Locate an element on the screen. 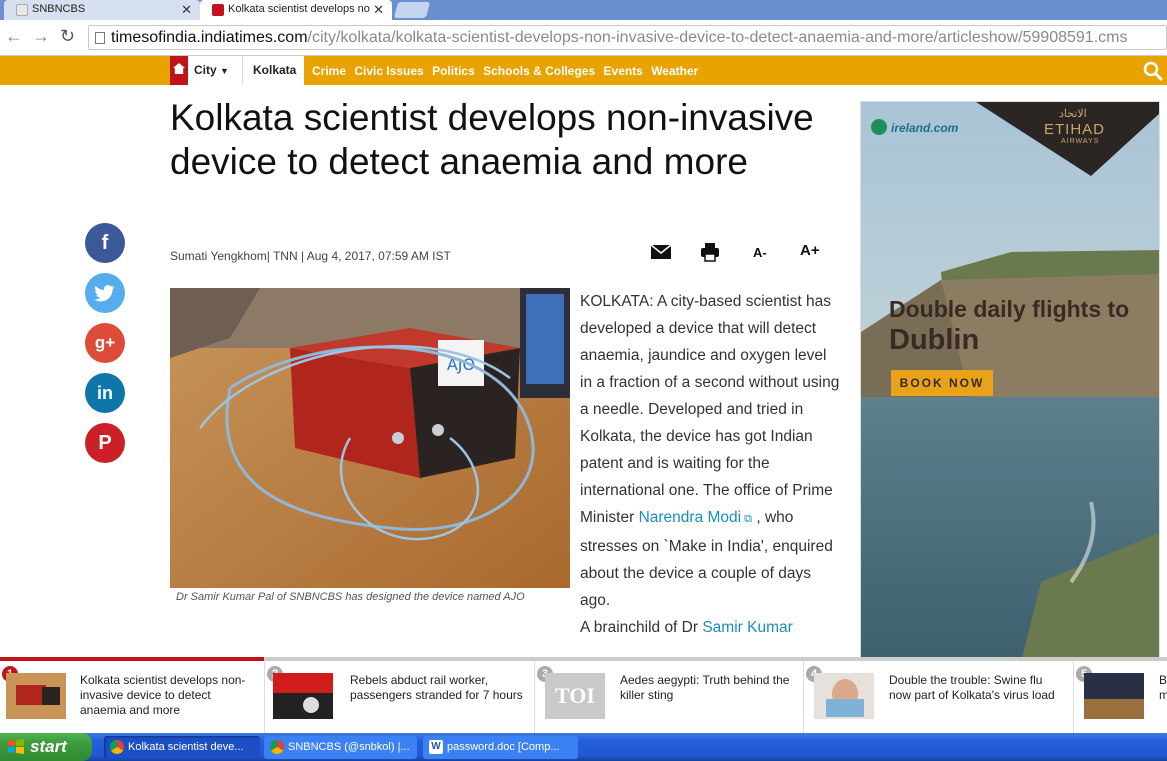 The height and width of the screenshot is (761, 1167). article-photo: AJO is located at coordinates (370, 438).